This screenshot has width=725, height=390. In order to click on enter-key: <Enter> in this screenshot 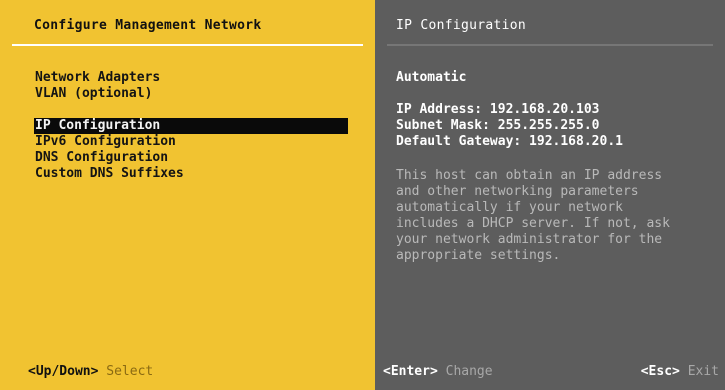, I will do `click(410, 371)`.